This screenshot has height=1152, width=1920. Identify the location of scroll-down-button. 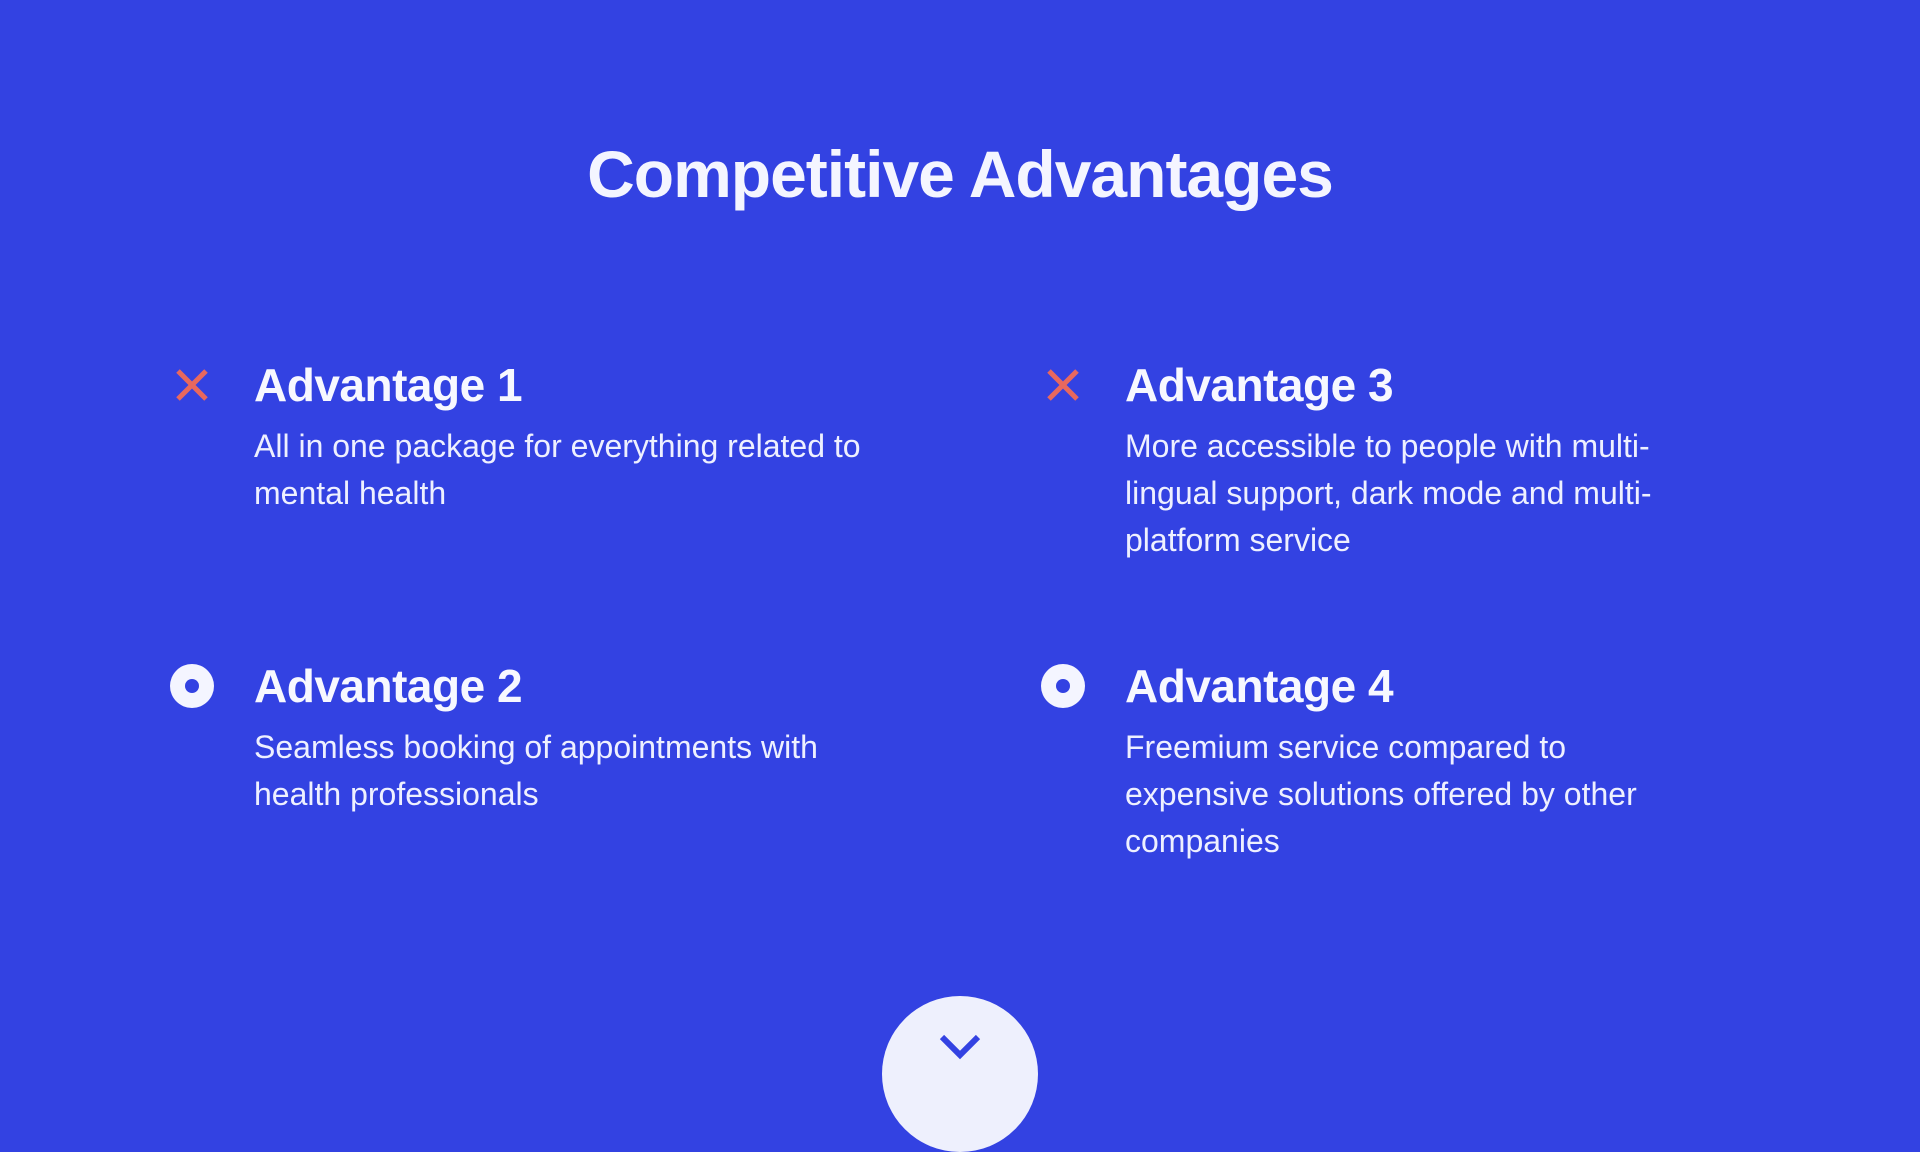
(960, 1074).